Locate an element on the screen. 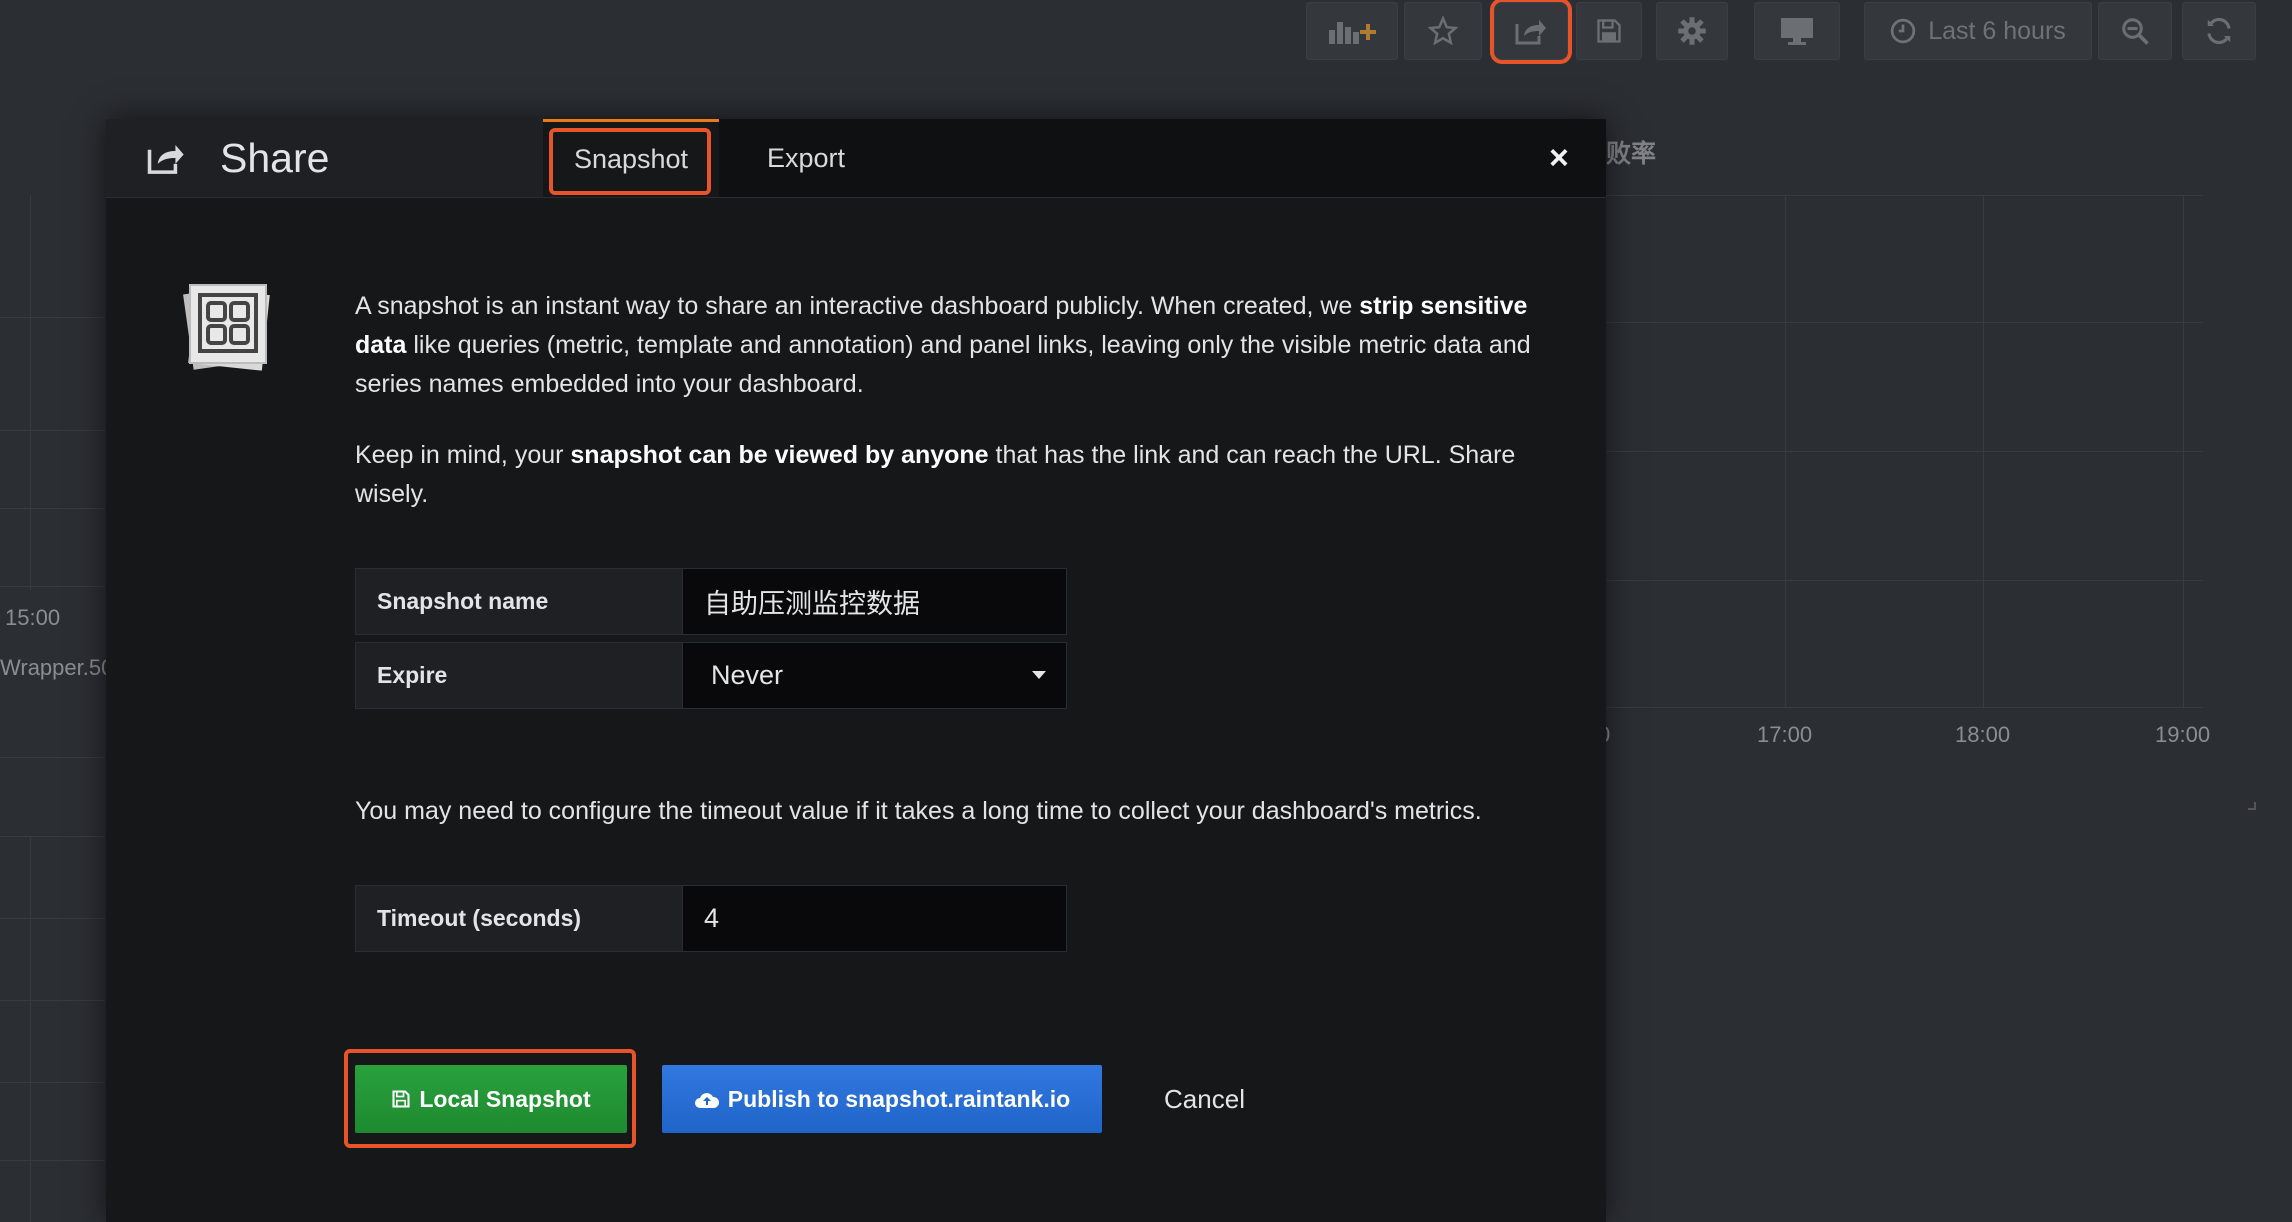 The width and height of the screenshot is (2292, 1222). tv-mode-button is located at coordinates (1797, 31).